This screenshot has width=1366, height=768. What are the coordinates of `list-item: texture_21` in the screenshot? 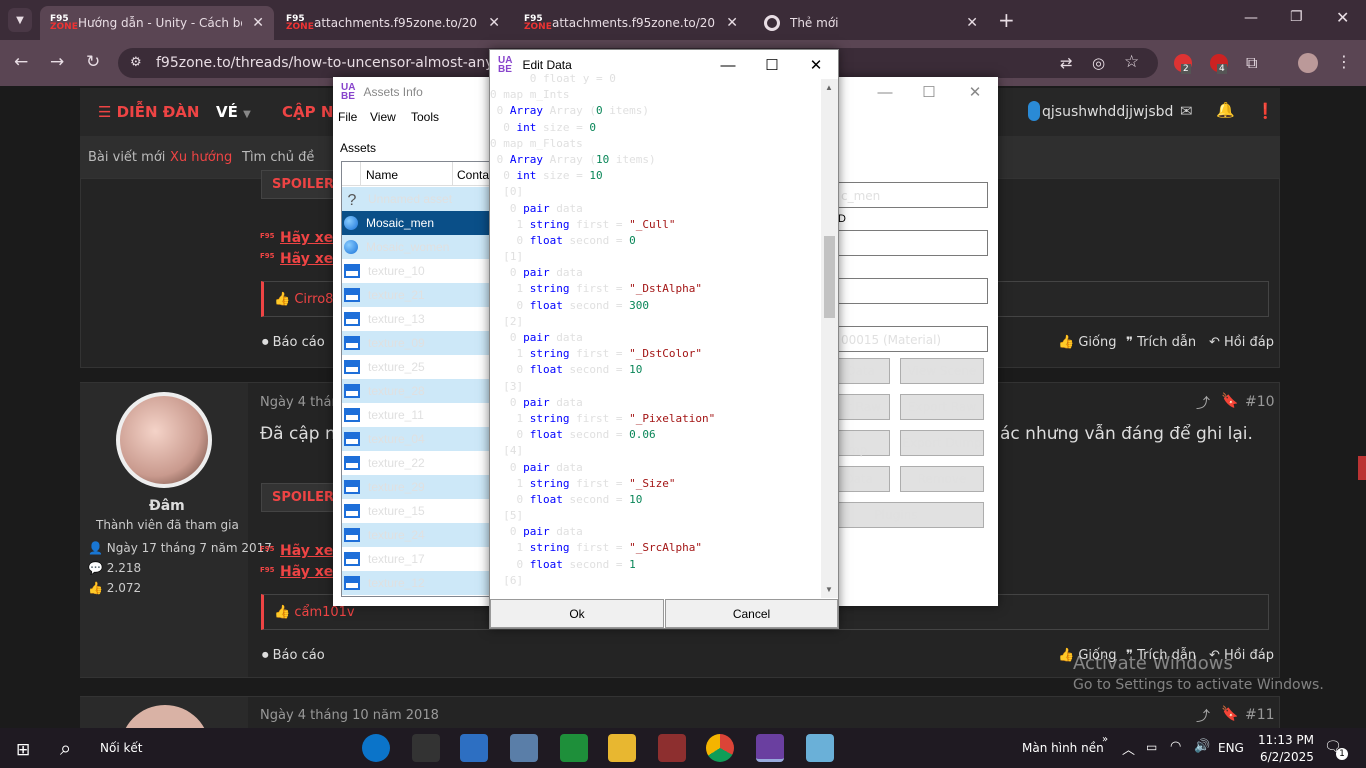 It's located at (416, 295).